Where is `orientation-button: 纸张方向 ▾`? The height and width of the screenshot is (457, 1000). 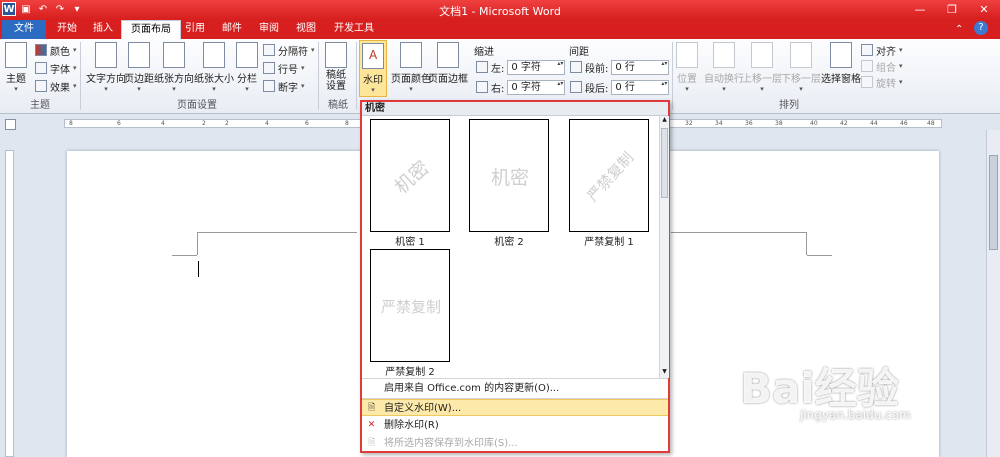
orientation-button: 纸张方向 ▾ is located at coordinates (174, 67).